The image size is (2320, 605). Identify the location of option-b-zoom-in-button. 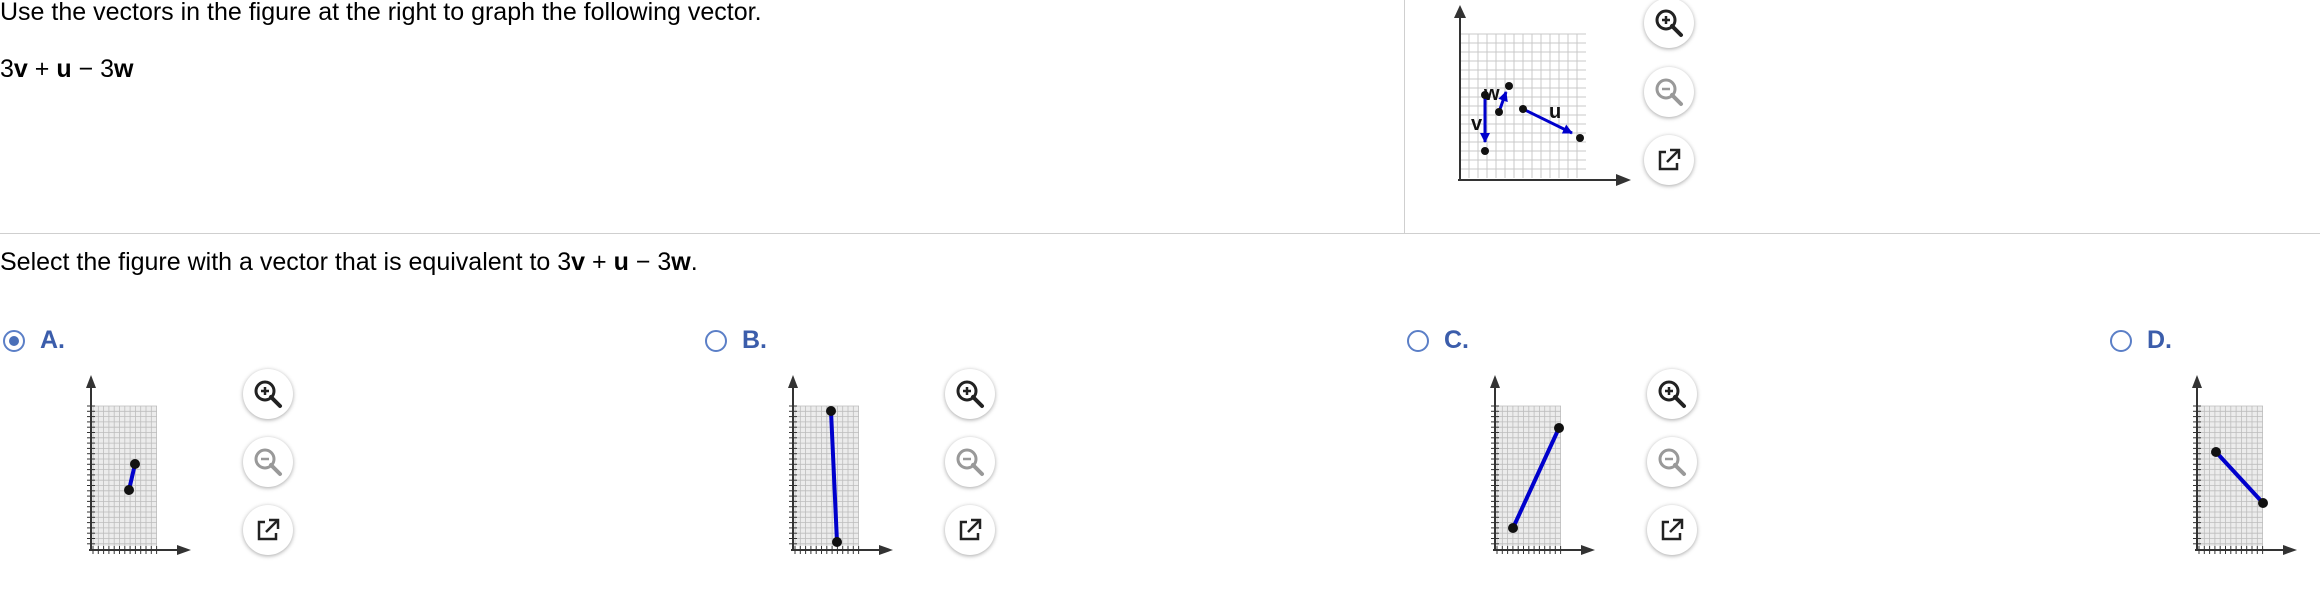
(970, 394).